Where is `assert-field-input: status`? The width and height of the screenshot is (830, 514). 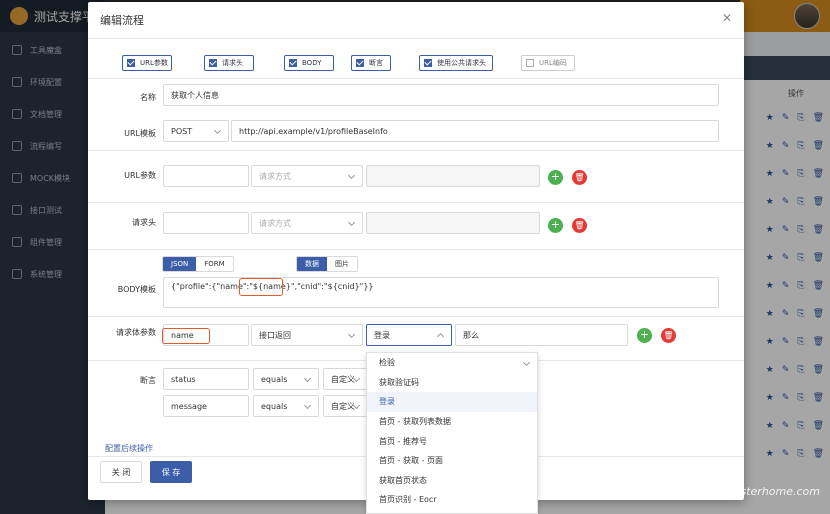
assert-field-input: status is located at coordinates (206, 379).